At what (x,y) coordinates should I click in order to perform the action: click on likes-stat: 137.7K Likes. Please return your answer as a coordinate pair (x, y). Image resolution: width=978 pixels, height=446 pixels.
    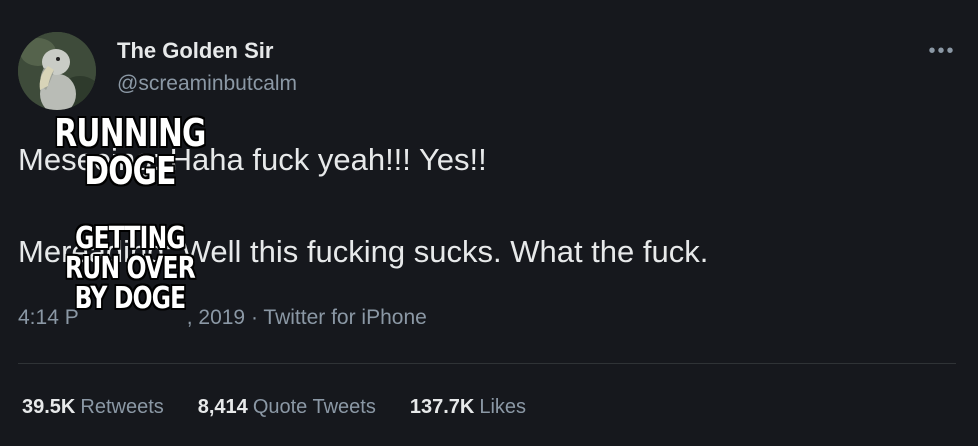
    Looking at the image, I should click on (468, 407).